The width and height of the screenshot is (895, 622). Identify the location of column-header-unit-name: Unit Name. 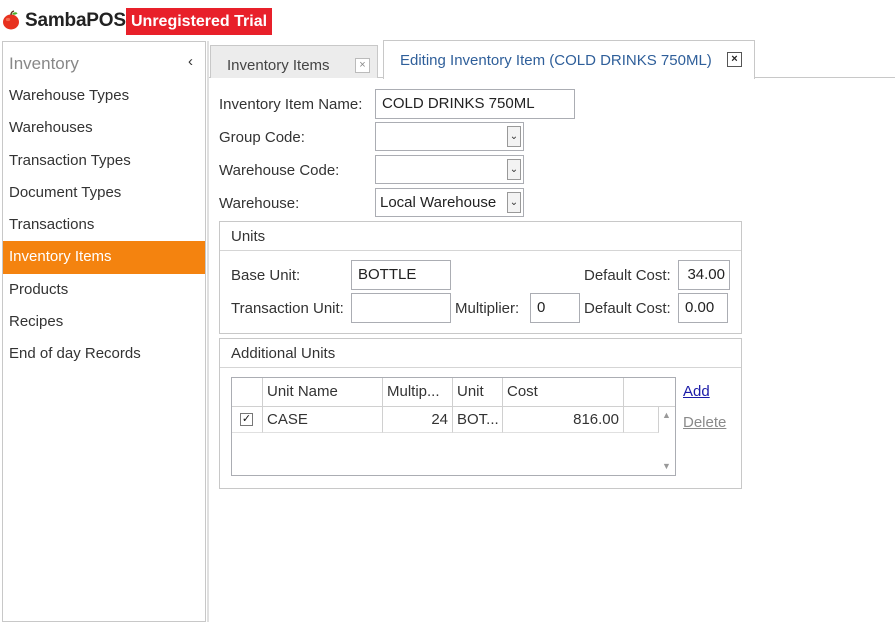
(323, 392).